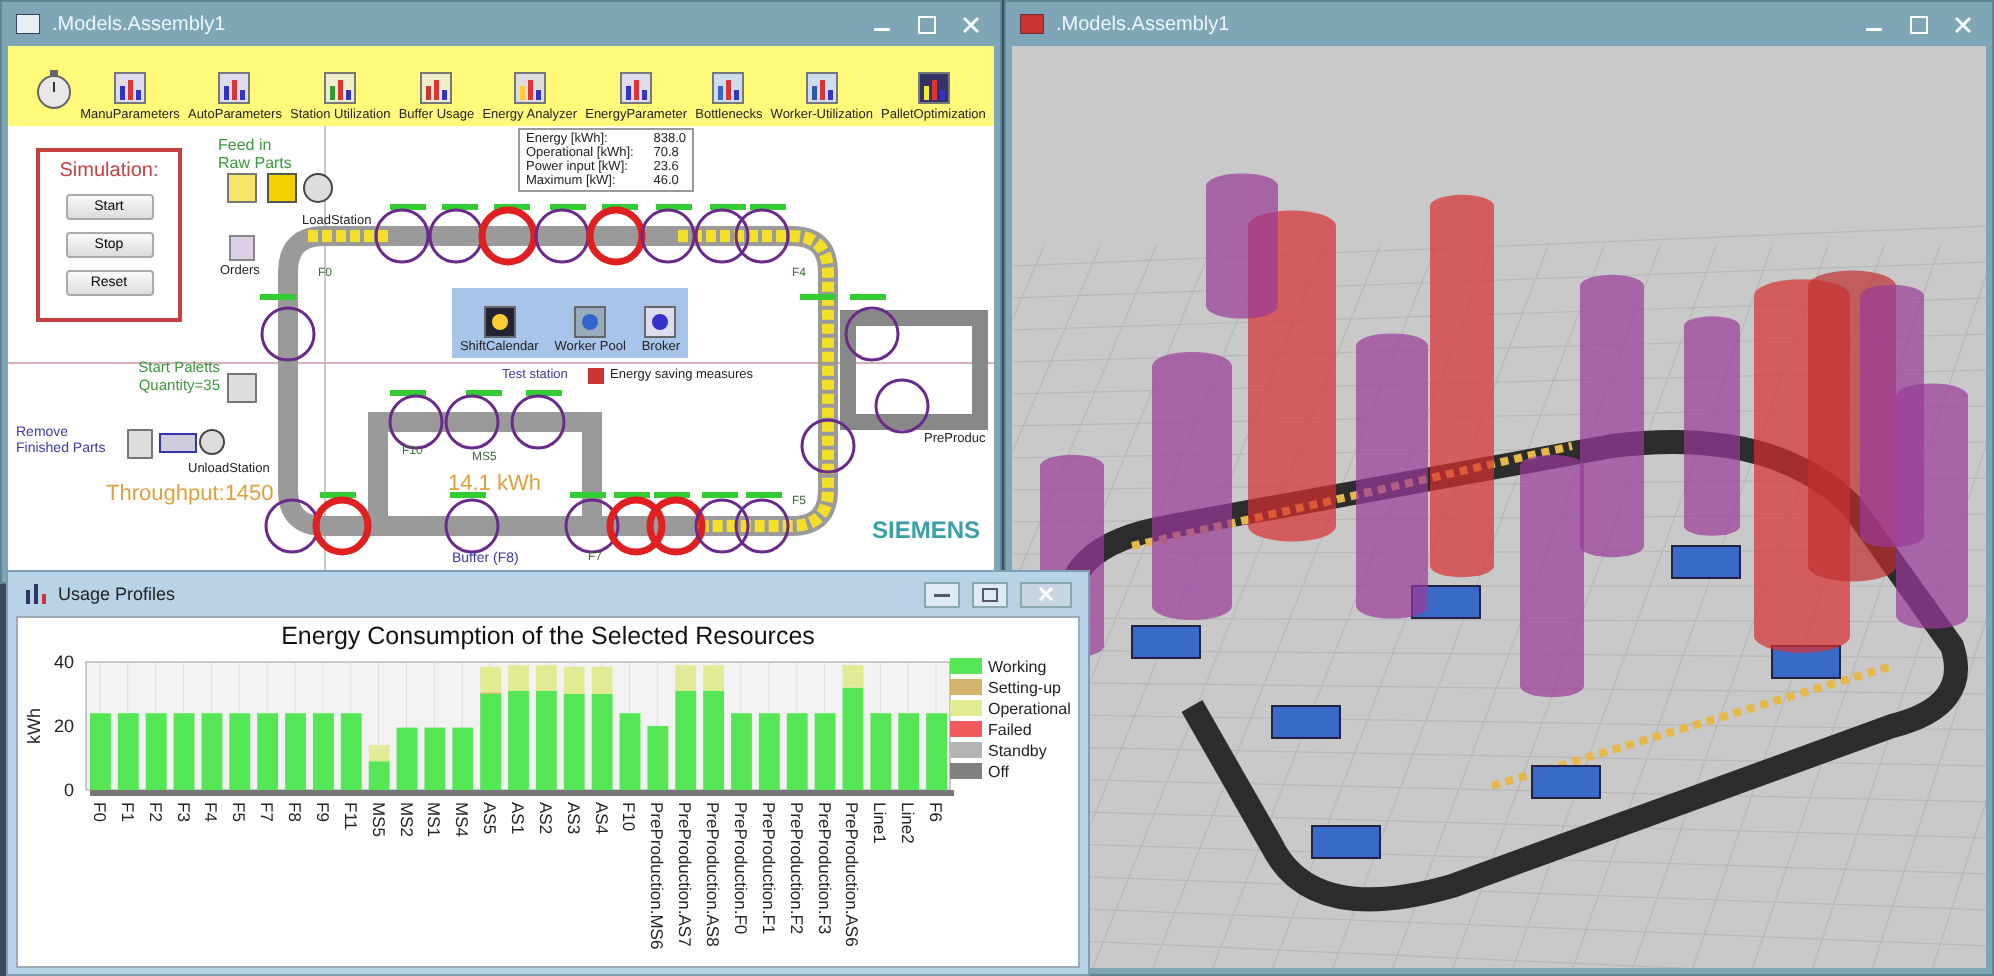 Image resolution: width=1994 pixels, height=976 pixels. Describe the element at coordinates (239, 812) in the screenshot. I see `x-tick-label: F5` at that location.